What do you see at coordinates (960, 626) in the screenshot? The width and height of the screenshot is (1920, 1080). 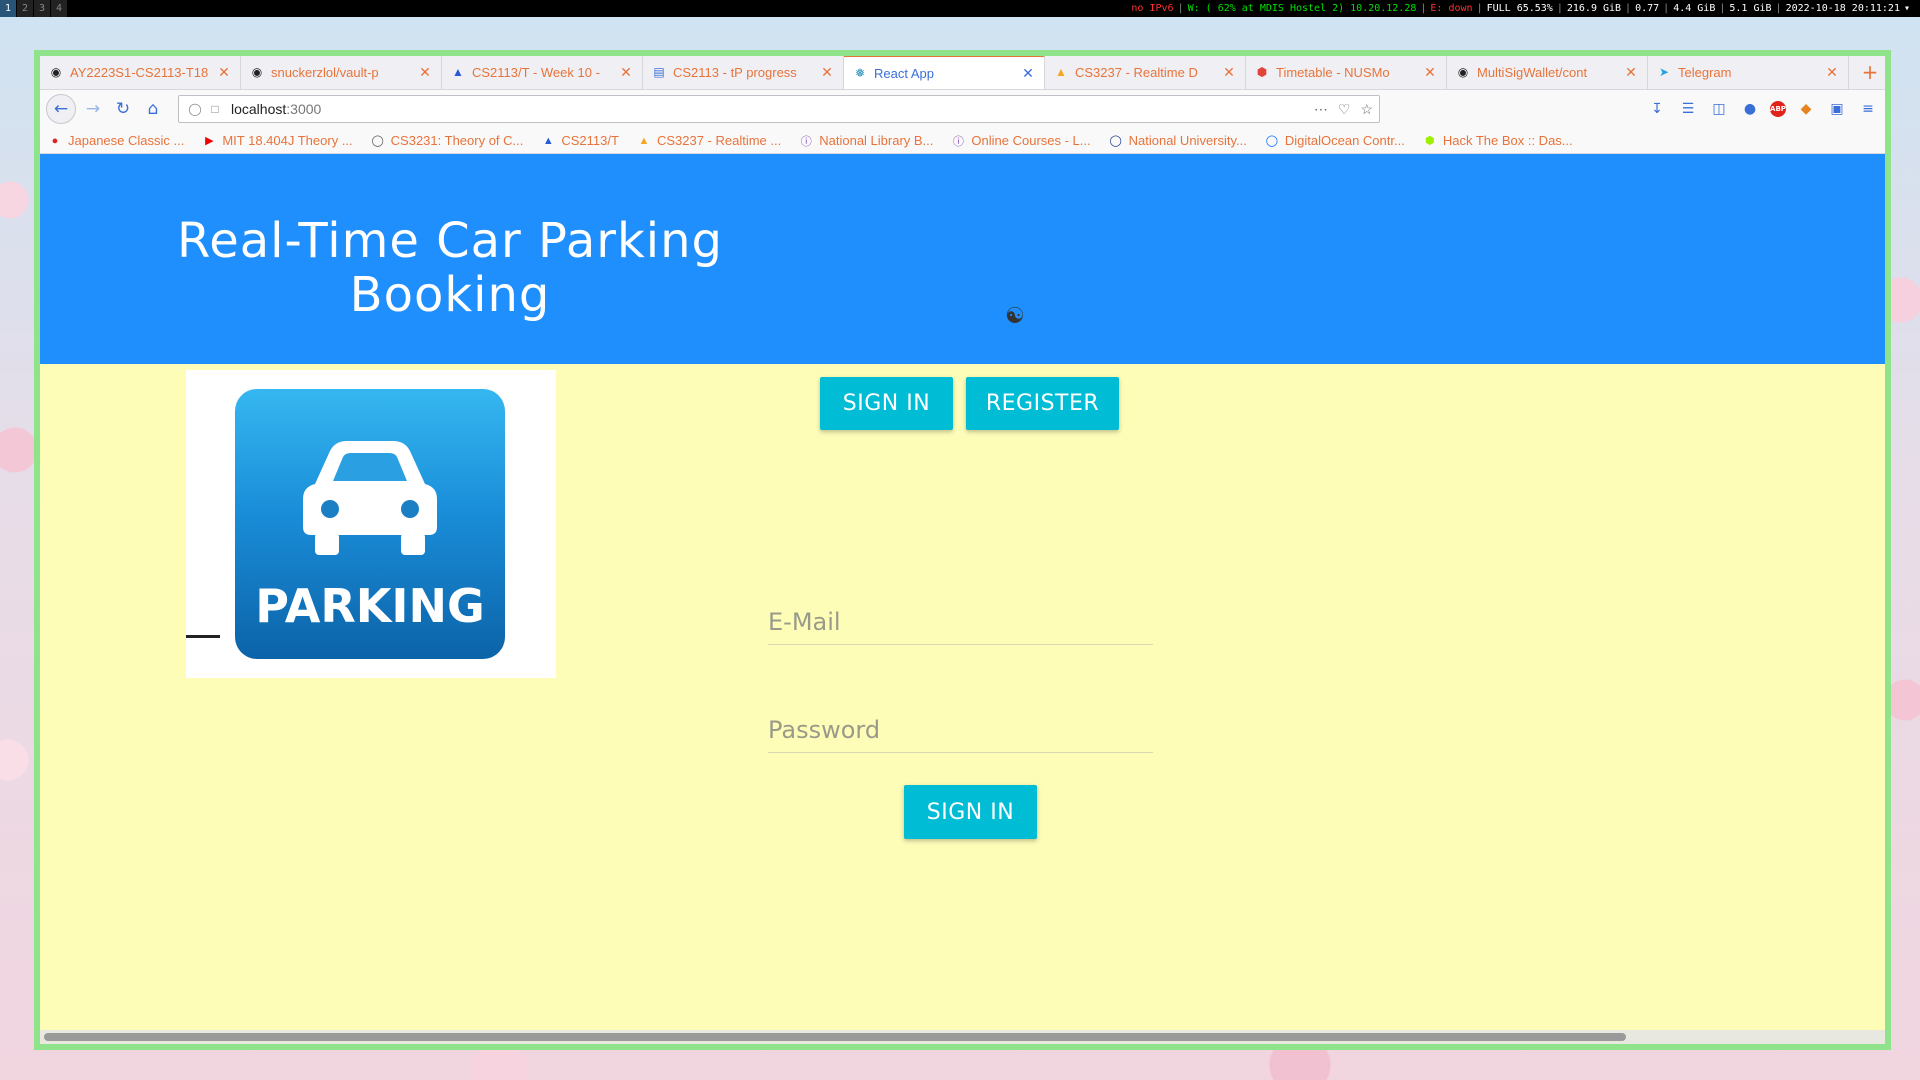 I see `email-field: E-Mail` at bounding box center [960, 626].